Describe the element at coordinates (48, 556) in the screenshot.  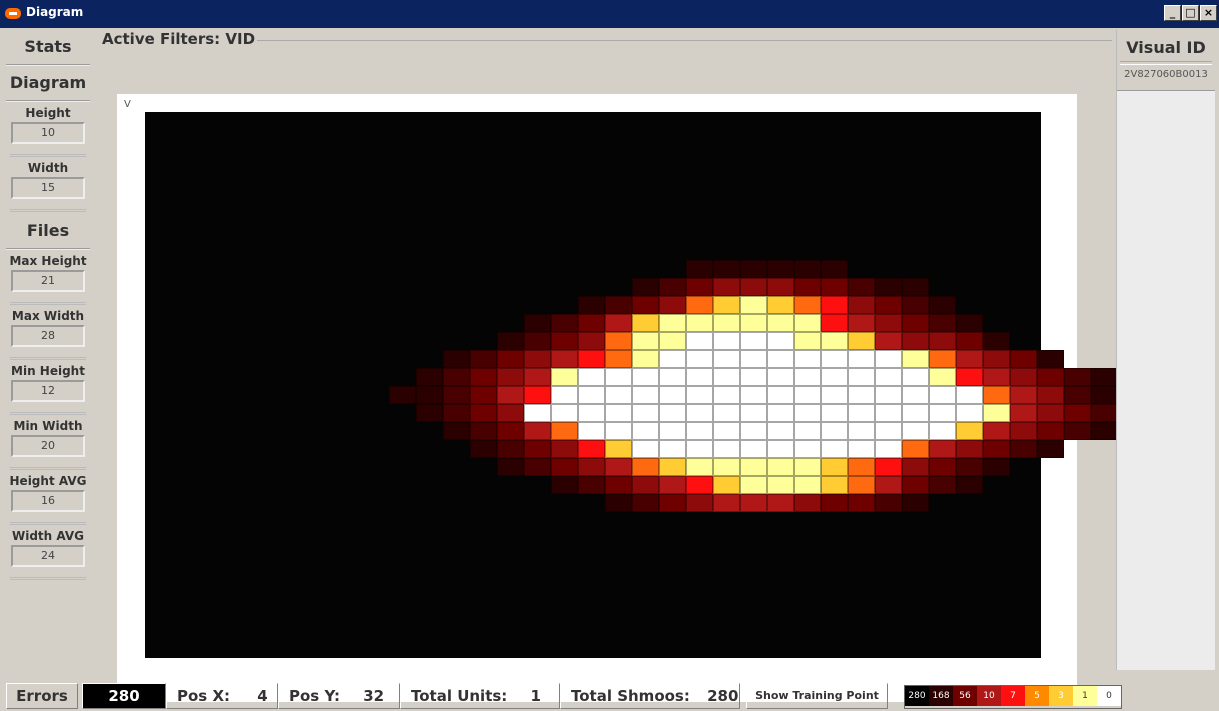
I see `width-avg-field: 24` at that location.